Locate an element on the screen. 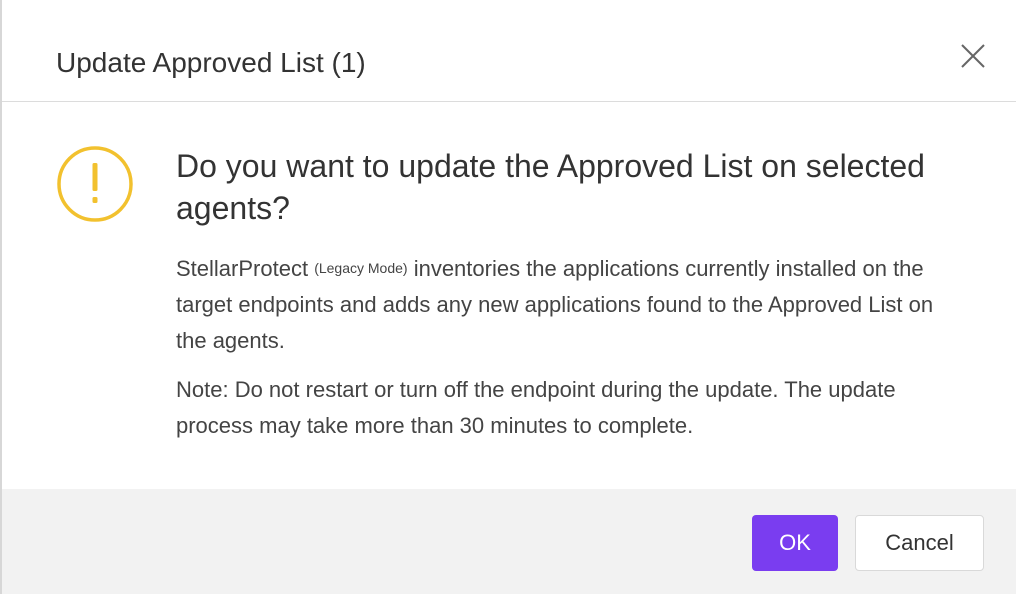 The image size is (1016, 594). cancel-button: Cancel is located at coordinates (919, 543).